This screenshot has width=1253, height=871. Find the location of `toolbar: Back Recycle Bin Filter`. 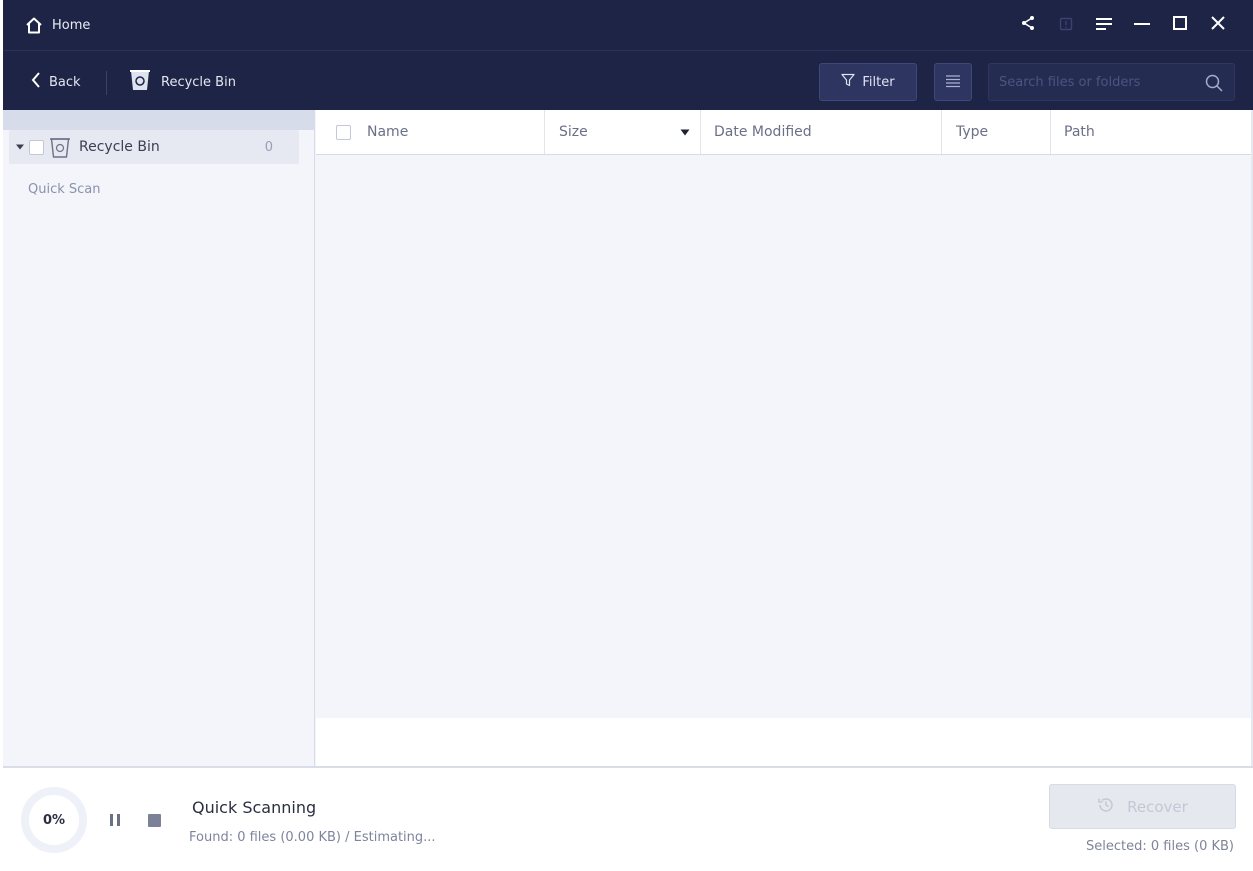

toolbar: Back Recycle Bin Filter is located at coordinates (628, 80).